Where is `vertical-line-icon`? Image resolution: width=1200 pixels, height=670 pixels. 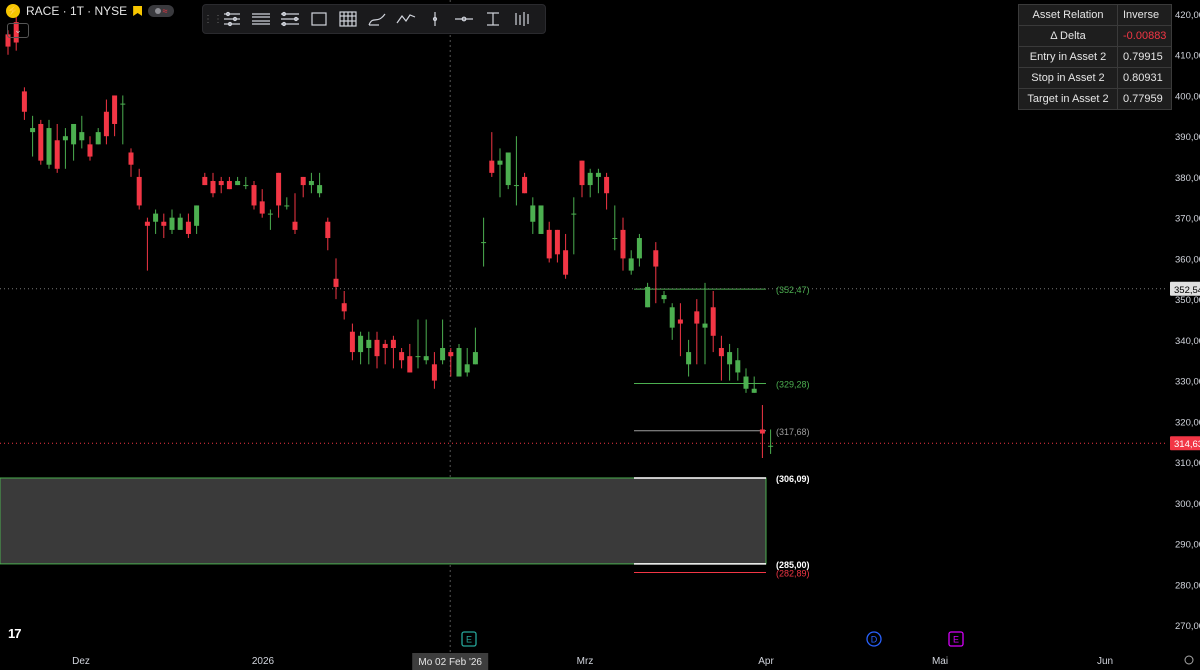 vertical-line-icon is located at coordinates (434, 19).